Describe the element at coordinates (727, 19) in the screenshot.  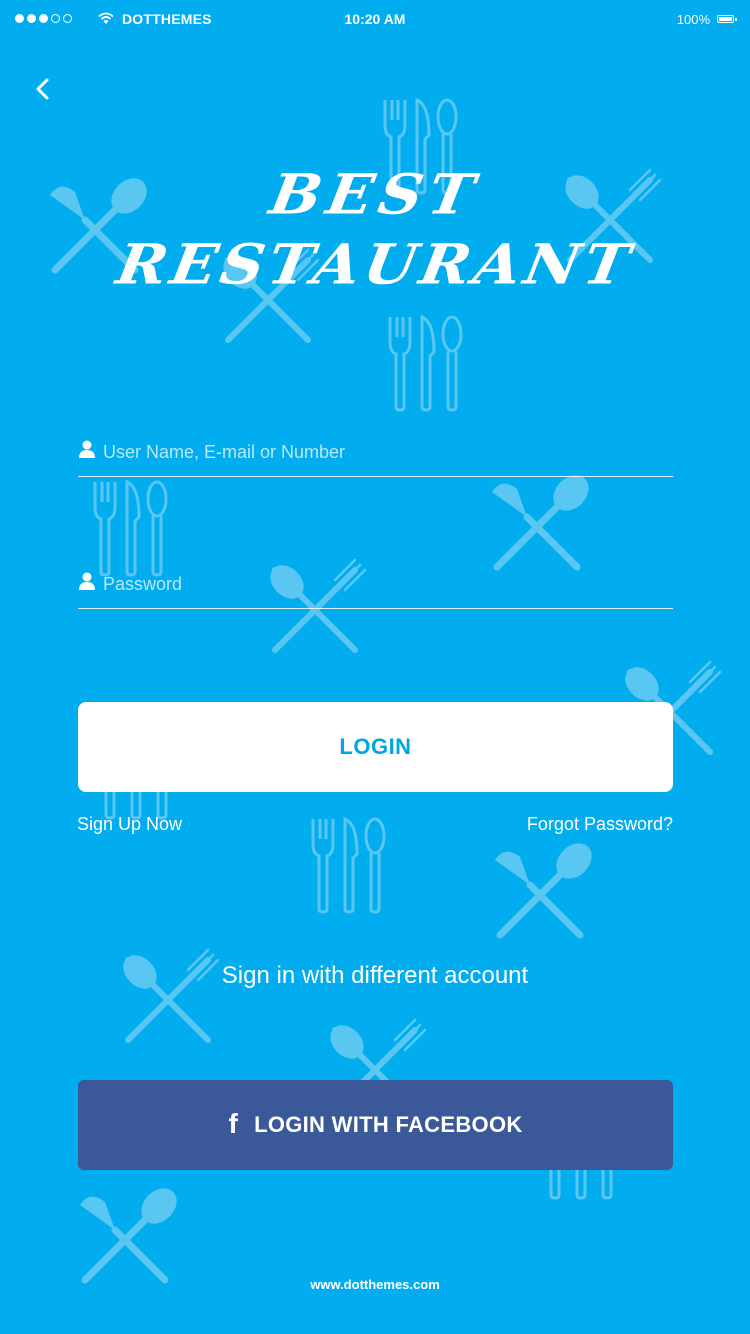
I see `battery-icon` at that location.